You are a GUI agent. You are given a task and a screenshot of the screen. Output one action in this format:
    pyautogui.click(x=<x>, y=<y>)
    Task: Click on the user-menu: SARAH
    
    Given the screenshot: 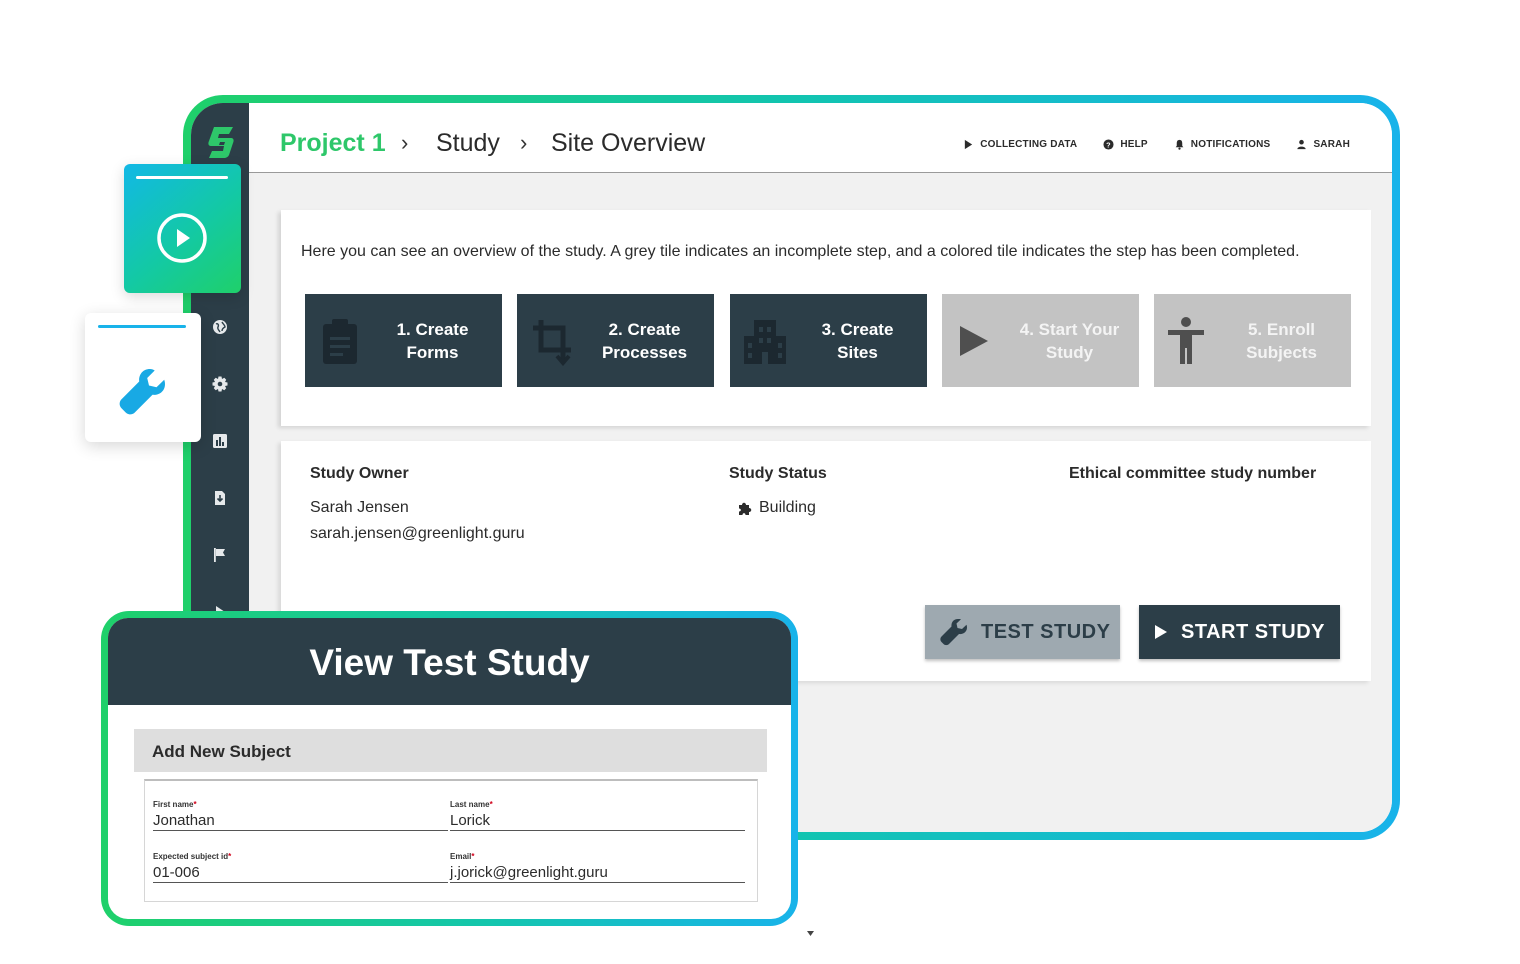 What is the action you would take?
    pyautogui.click(x=1323, y=144)
    